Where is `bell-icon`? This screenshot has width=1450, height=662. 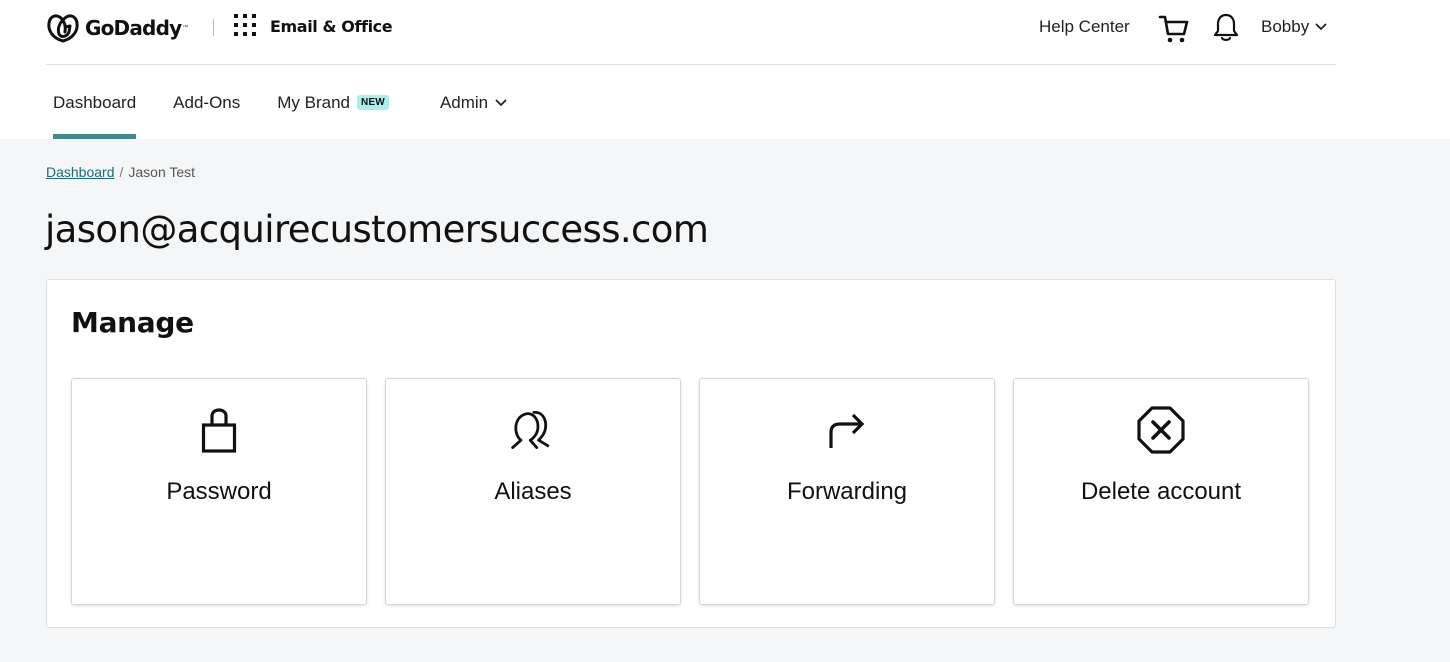
bell-icon is located at coordinates (1226, 27).